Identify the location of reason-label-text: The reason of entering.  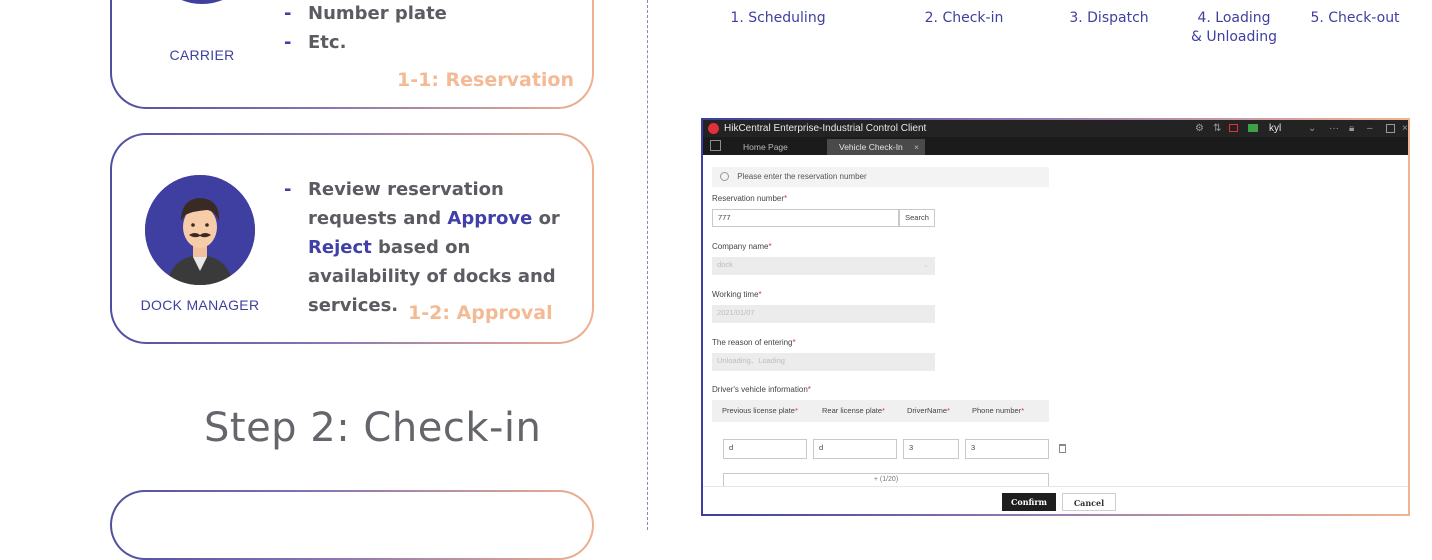
(752, 342).